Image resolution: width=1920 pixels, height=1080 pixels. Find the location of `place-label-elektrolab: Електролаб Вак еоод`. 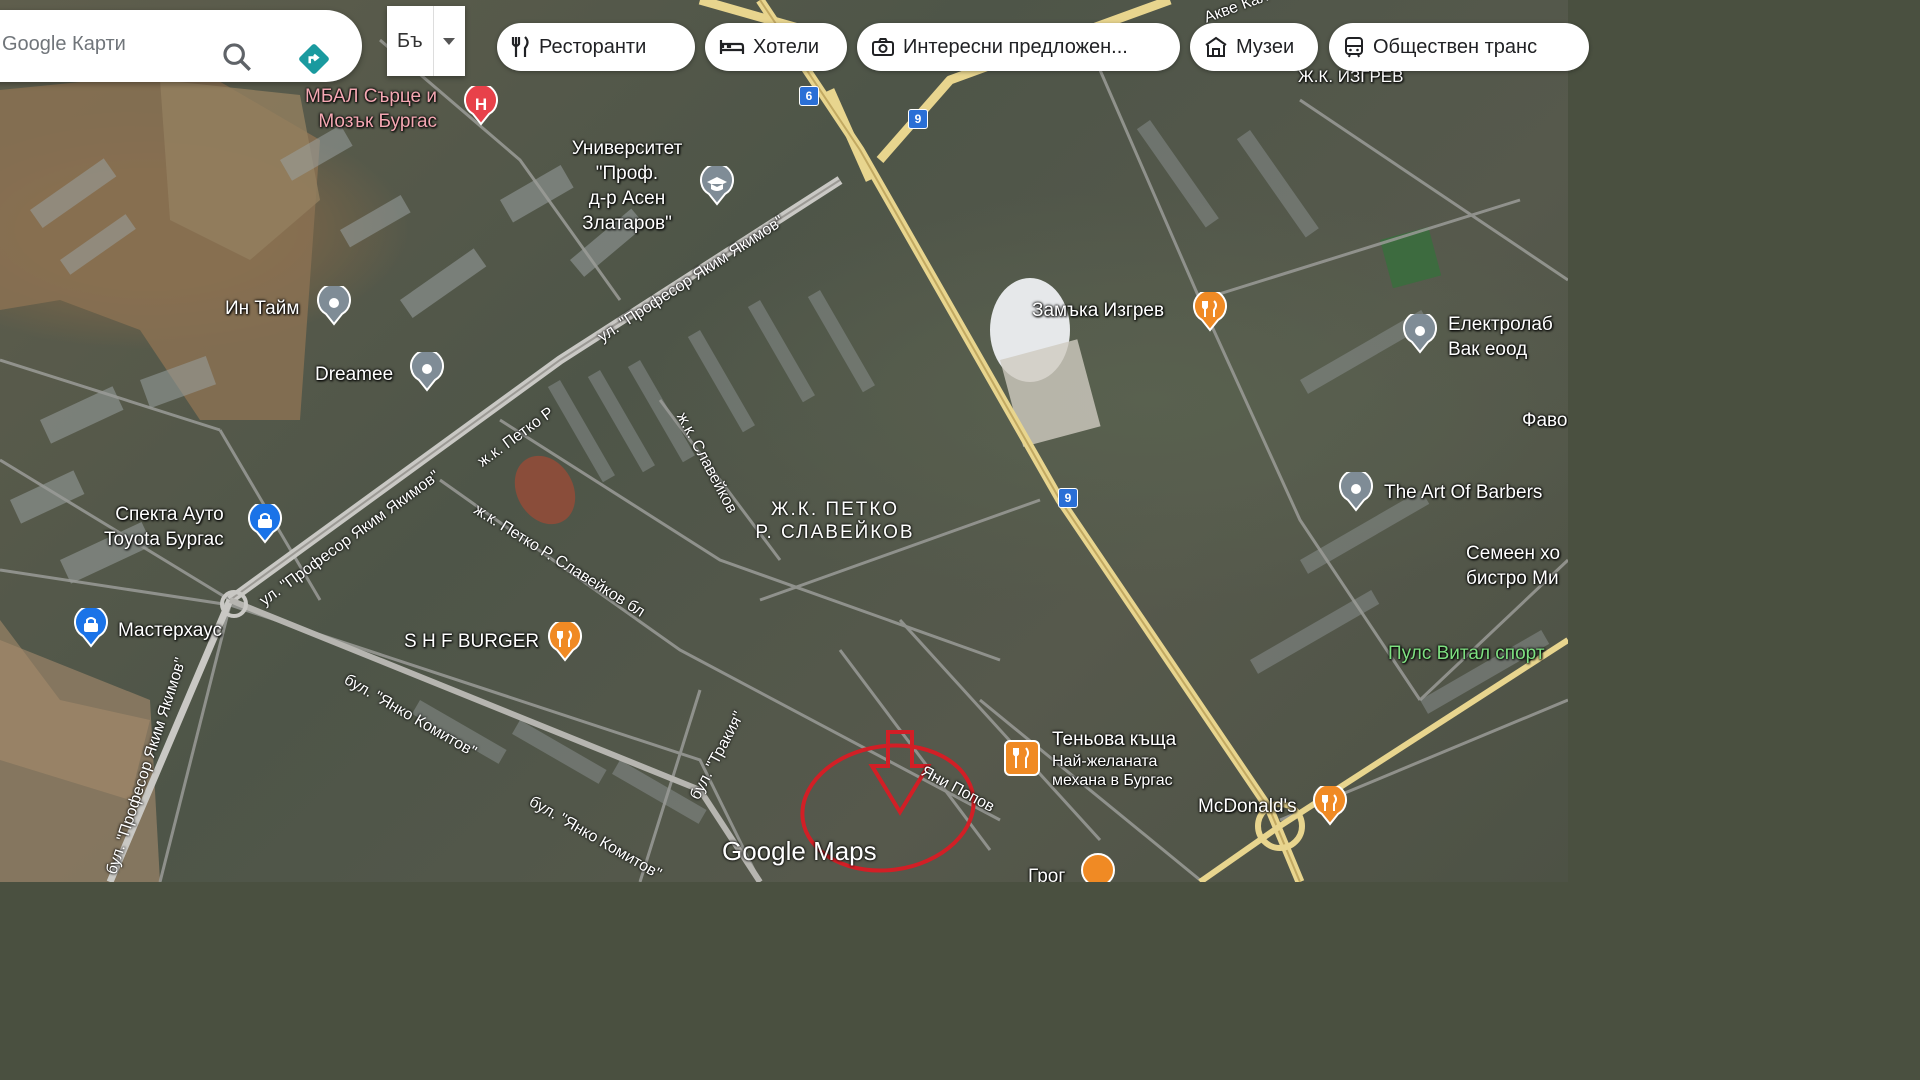

place-label-elektrolab: Електролаб Вак еоод is located at coordinates (1500, 337).